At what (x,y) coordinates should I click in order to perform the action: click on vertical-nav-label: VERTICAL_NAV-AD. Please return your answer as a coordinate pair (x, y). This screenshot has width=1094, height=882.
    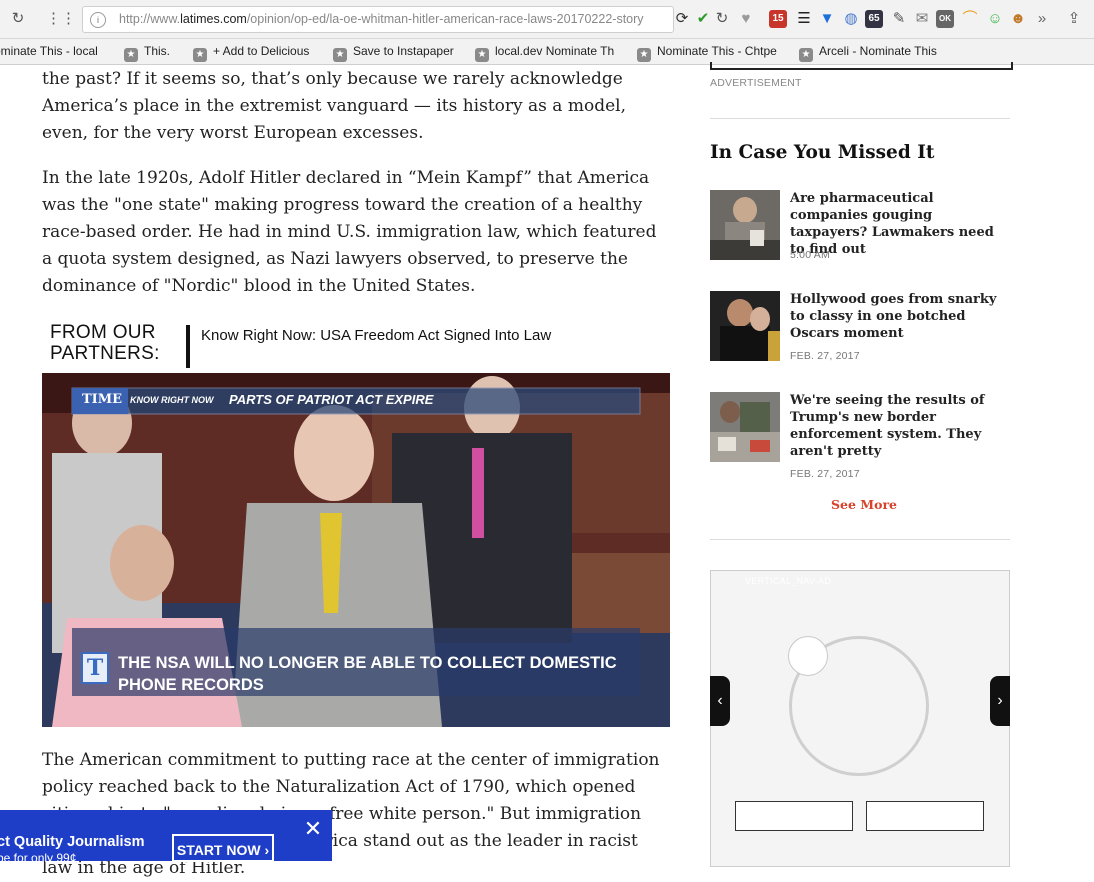
    Looking at the image, I should click on (788, 581).